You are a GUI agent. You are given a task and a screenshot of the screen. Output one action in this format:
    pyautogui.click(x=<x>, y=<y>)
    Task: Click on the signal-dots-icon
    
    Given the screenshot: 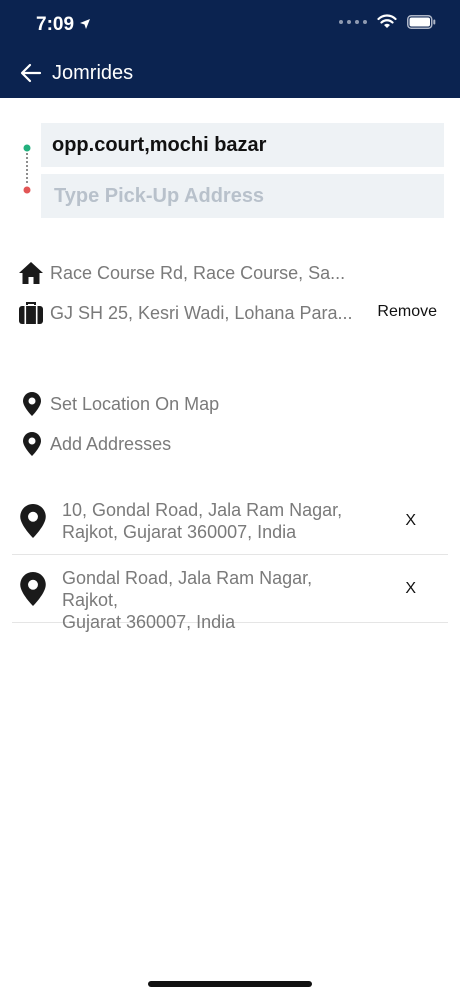 What is the action you would take?
    pyautogui.click(x=353, y=21)
    